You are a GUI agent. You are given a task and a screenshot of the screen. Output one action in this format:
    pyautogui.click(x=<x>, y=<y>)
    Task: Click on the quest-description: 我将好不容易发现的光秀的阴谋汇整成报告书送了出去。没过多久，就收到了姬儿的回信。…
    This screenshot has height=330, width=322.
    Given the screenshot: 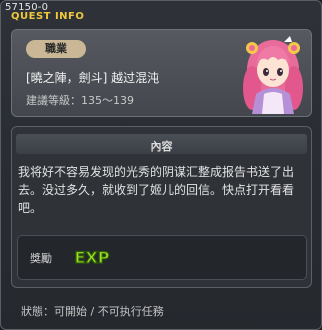 What is the action you would take?
    pyautogui.click(x=156, y=190)
    